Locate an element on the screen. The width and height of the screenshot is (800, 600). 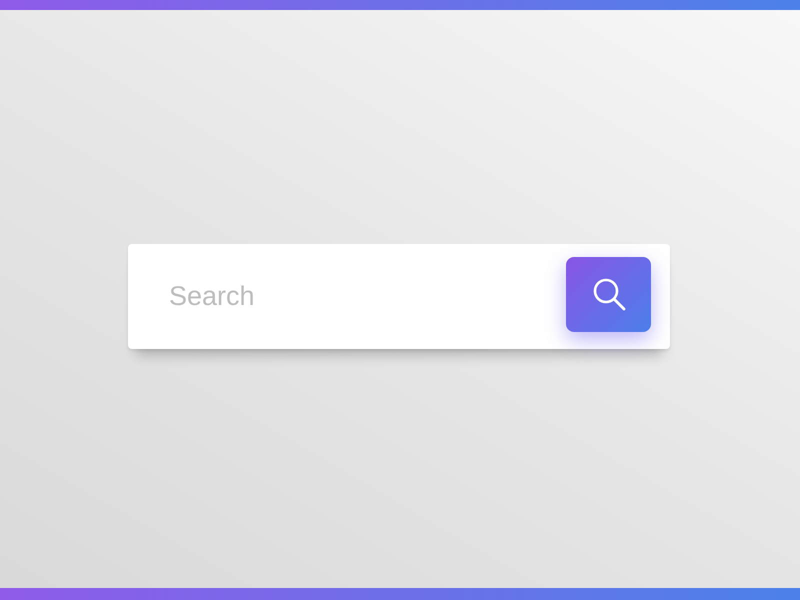
search-field: Search is located at coordinates (367, 296).